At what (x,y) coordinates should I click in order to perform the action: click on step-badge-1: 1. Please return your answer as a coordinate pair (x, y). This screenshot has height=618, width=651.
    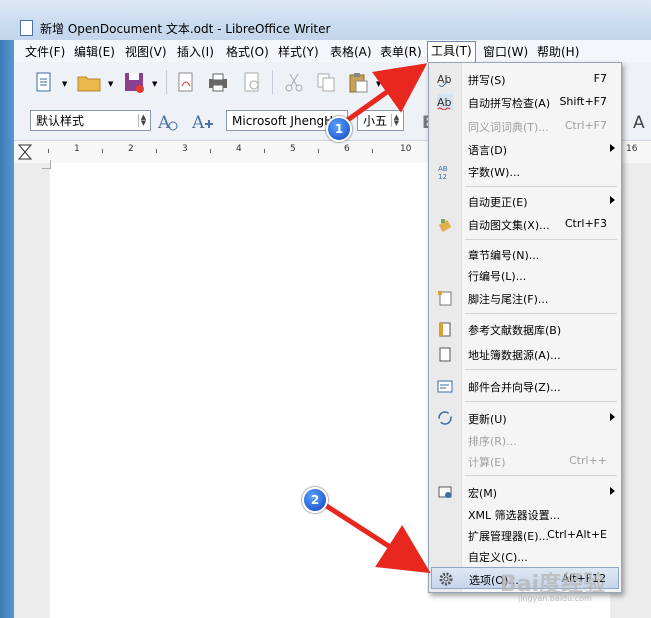
    Looking at the image, I should click on (339, 129).